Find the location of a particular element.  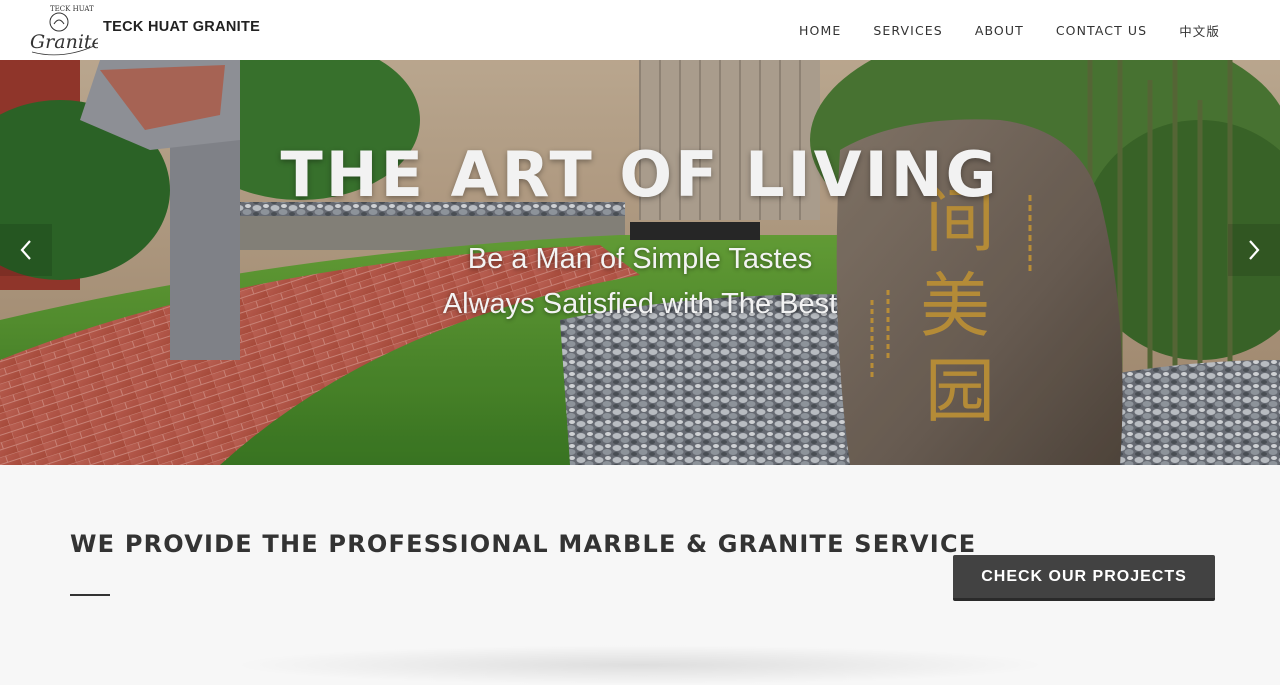

heading-divider is located at coordinates (90, 595).